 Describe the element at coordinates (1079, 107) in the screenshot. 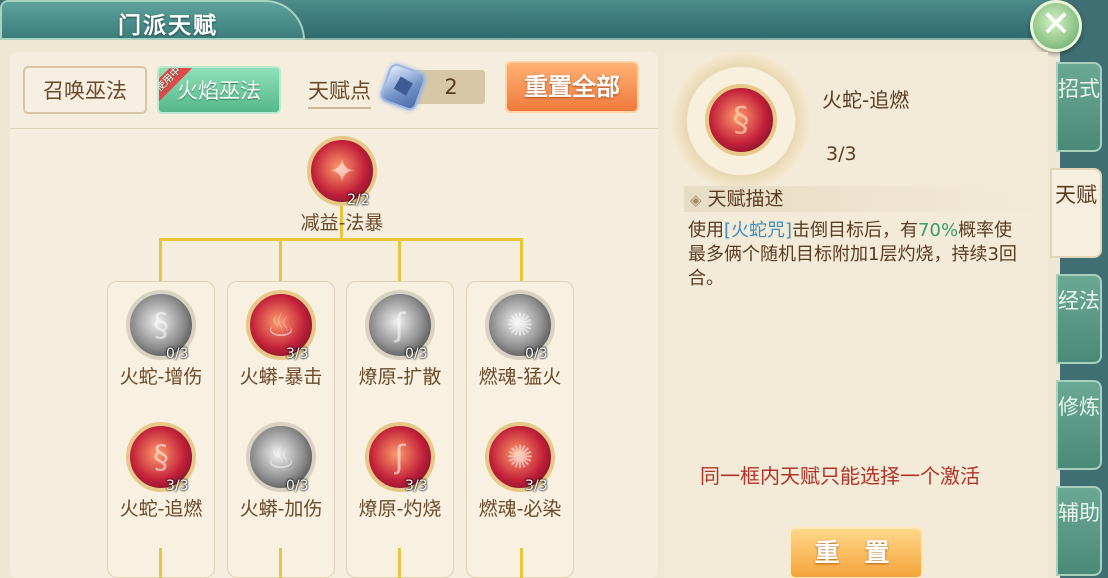

I see `side-tab-moves: 招式` at that location.